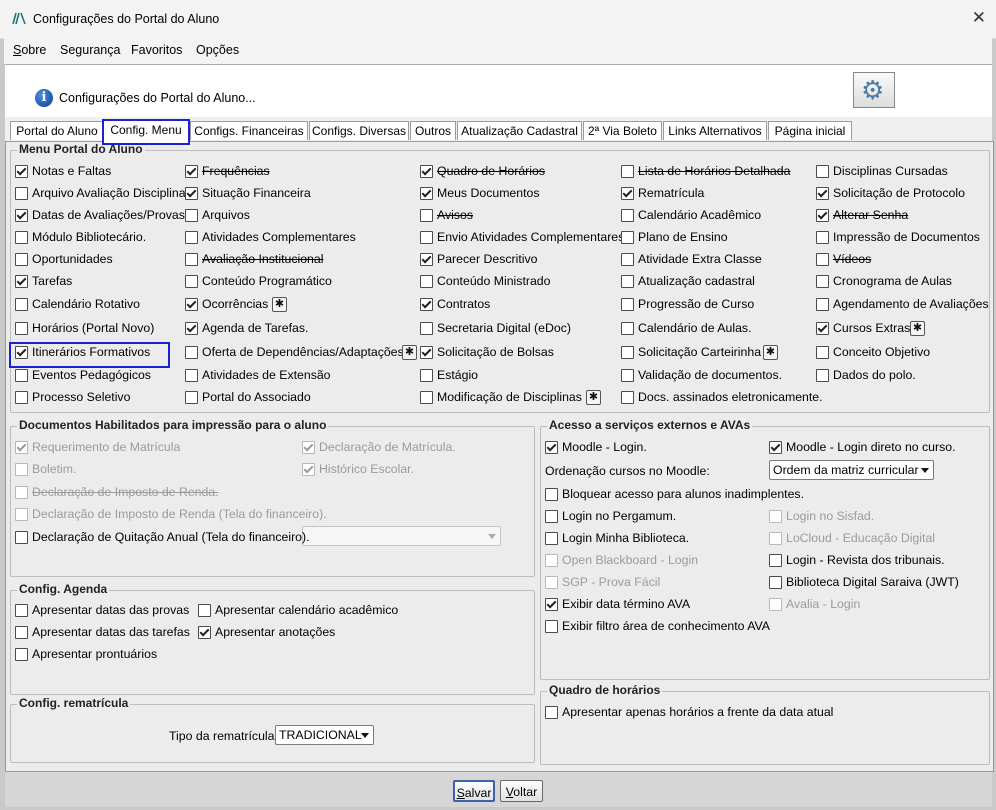 Image resolution: width=996 pixels, height=810 pixels. What do you see at coordinates (95, 654) in the screenshot?
I see `checkbox-label: Apresentar prontuários` at bounding box center [95, 654].